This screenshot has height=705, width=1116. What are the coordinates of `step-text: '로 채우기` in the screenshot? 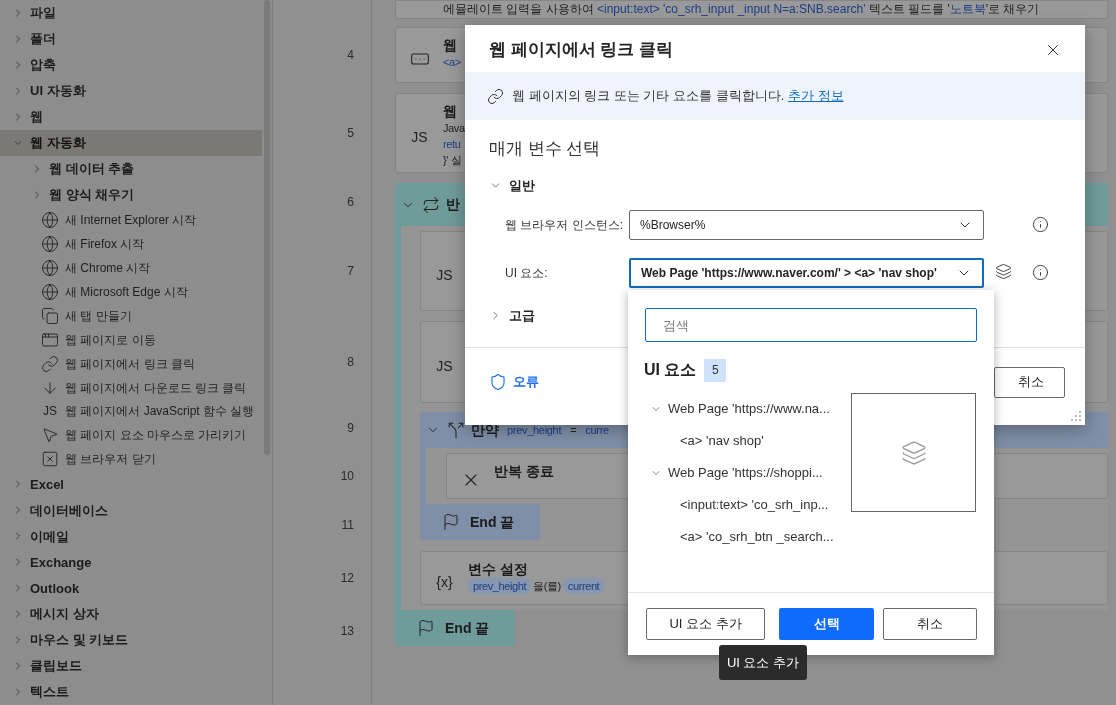 It's located at (1012, 9).